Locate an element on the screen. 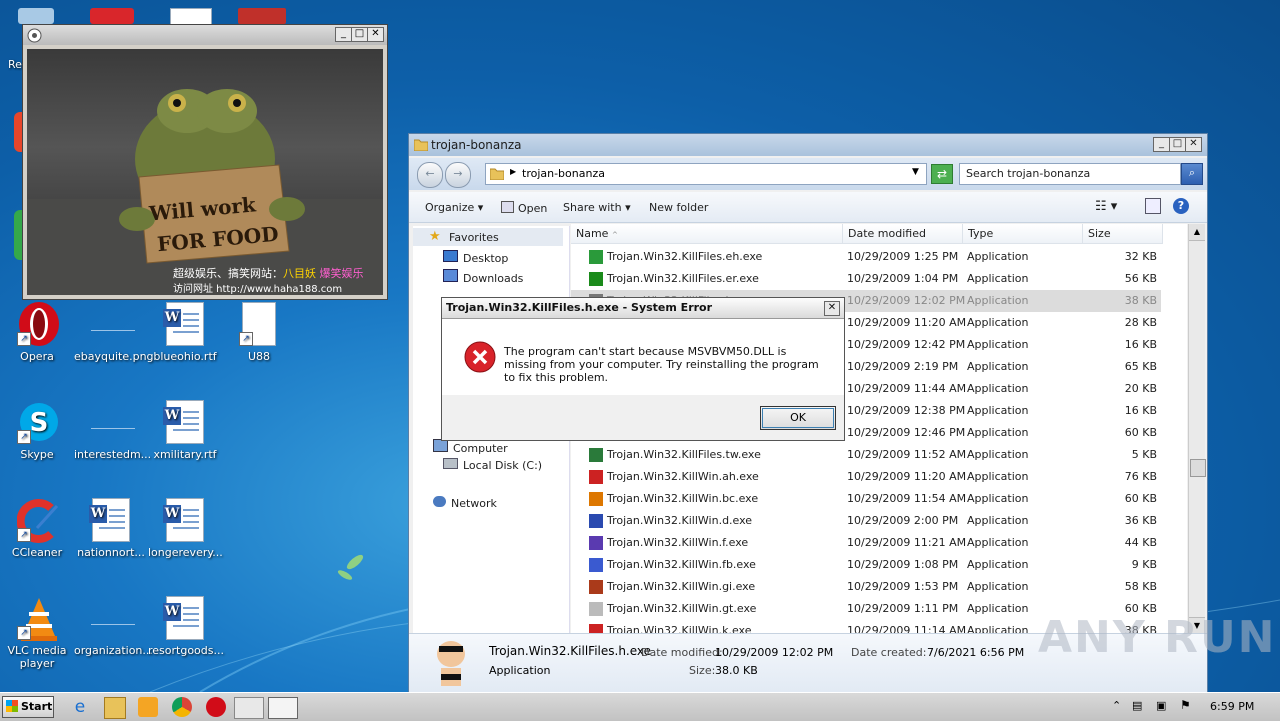  nav-downloads: Downloads is located at coordinates (483, 277).